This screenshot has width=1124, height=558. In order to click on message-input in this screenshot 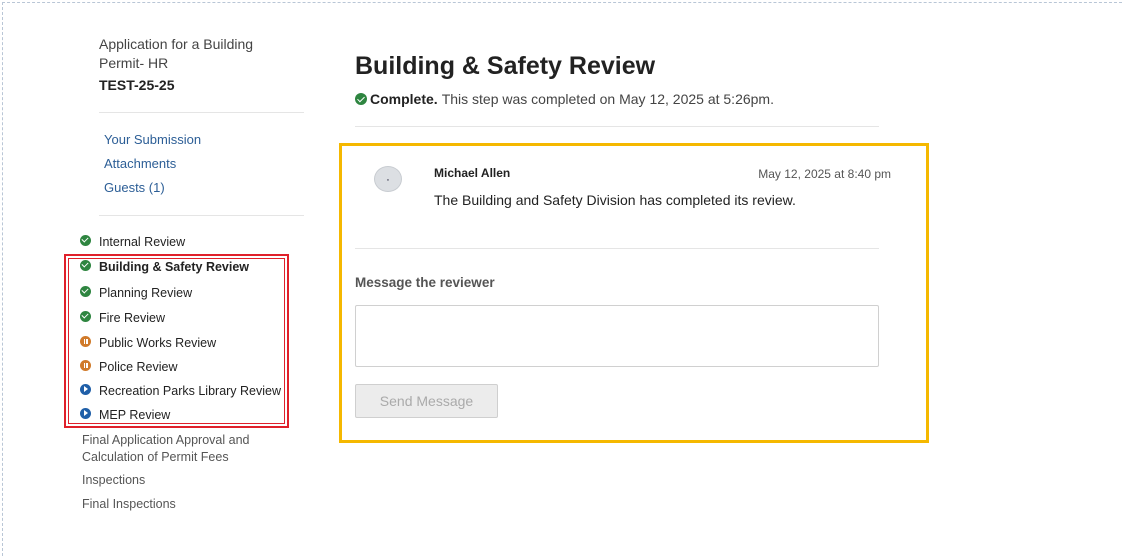, I will do `click(617, 336)`.